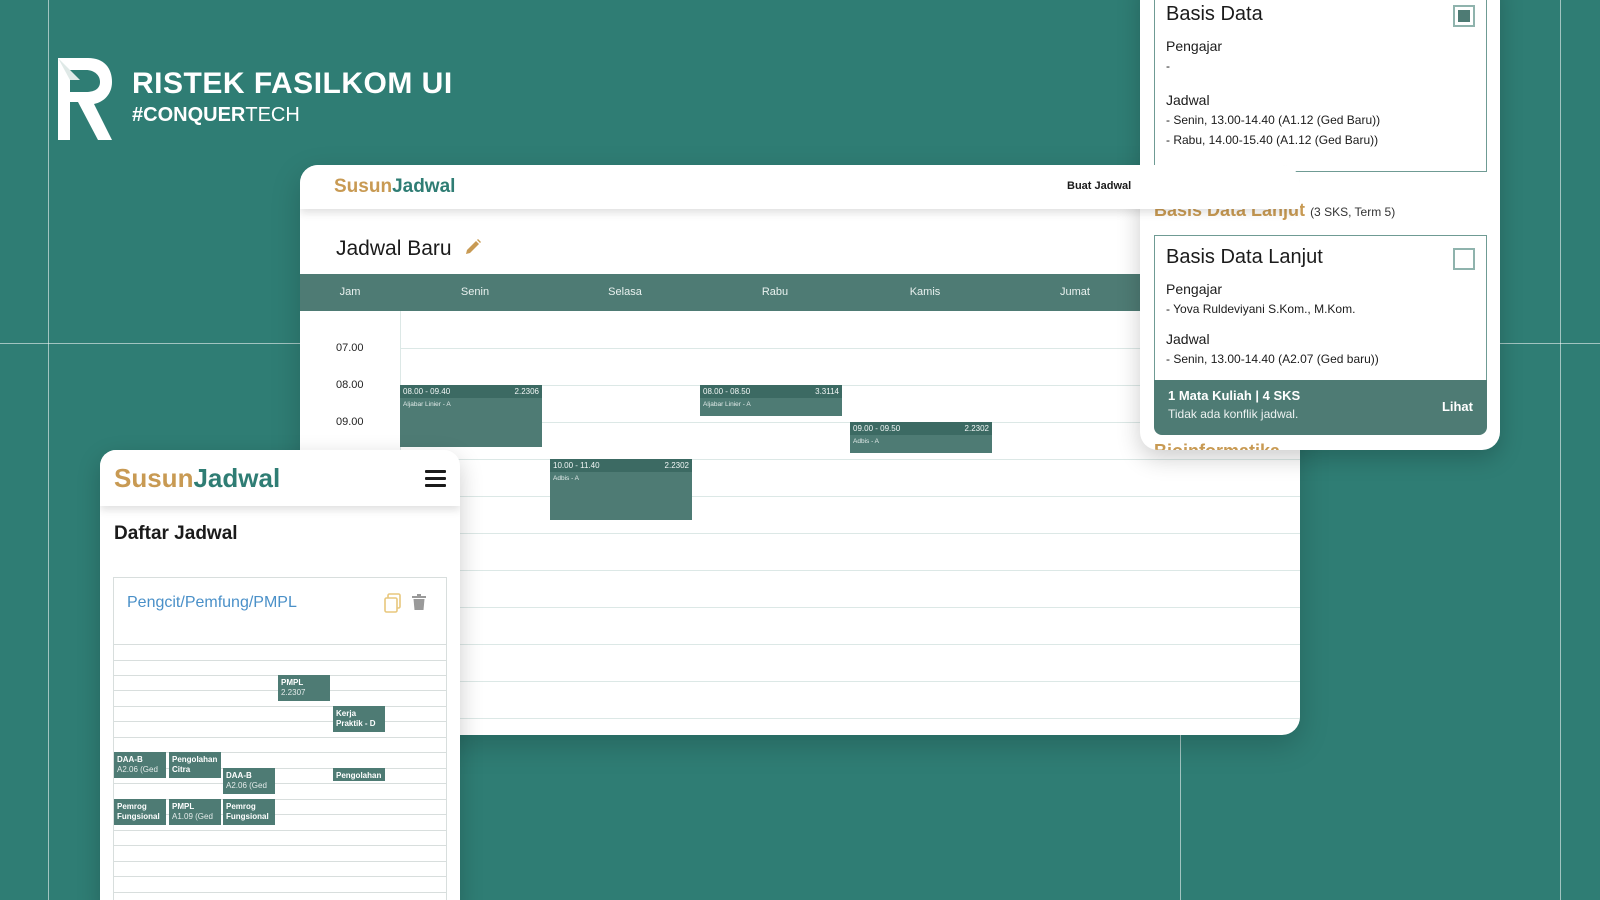 The image size is (1600, 900). Describe the element at coordinates (1261, 309) in the screenshot. I see `pengajar-value: - Yova Ruldeviyani S.Kom., M.Kom.` at that location.